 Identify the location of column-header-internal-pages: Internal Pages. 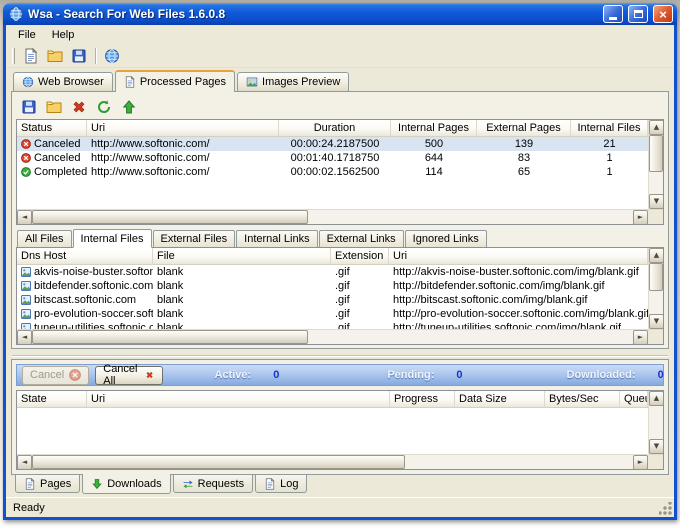
(434, 128).